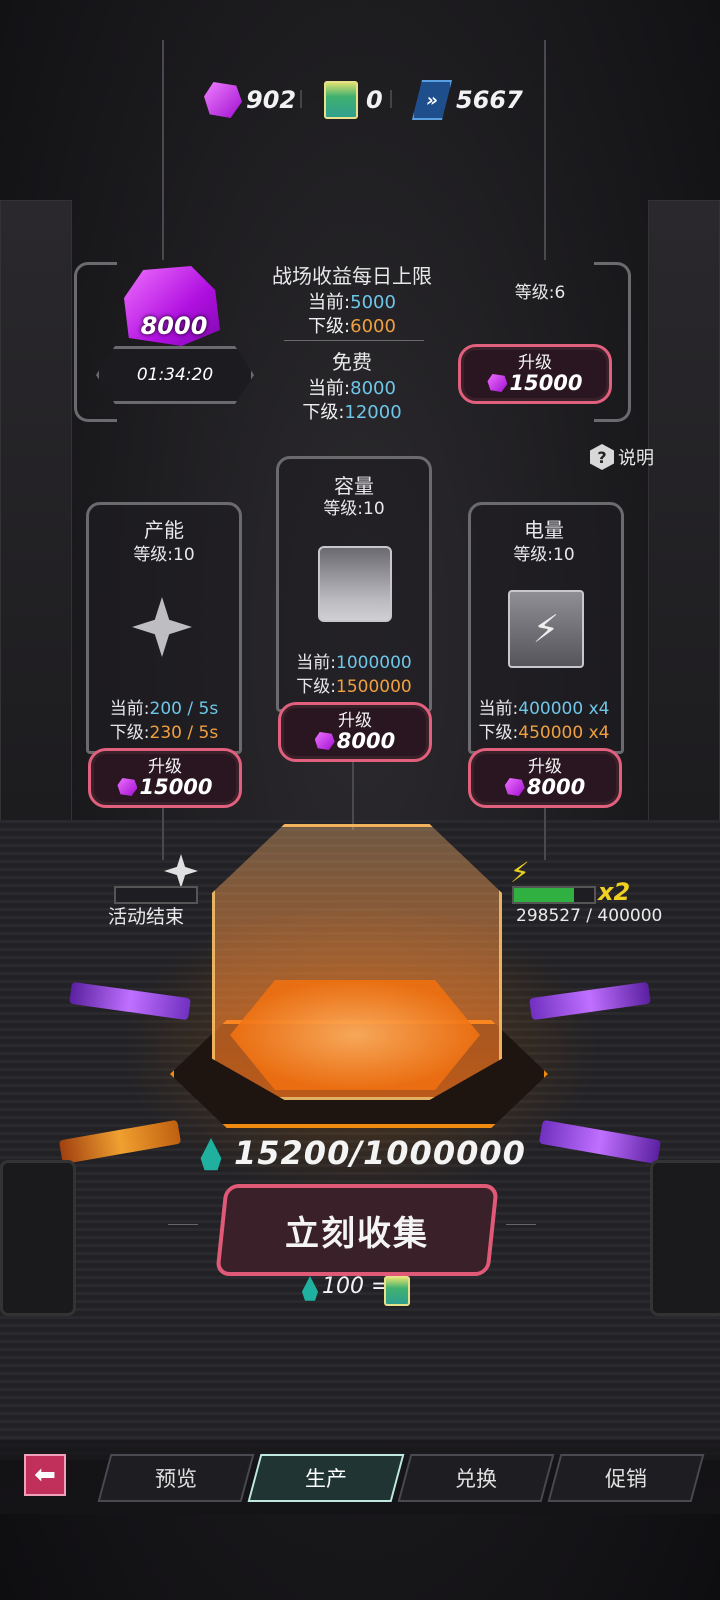  What do you see at coordinates (544, 895) in the screenshot?
I see `power-progress-fill` at bounding box center [544, 895].